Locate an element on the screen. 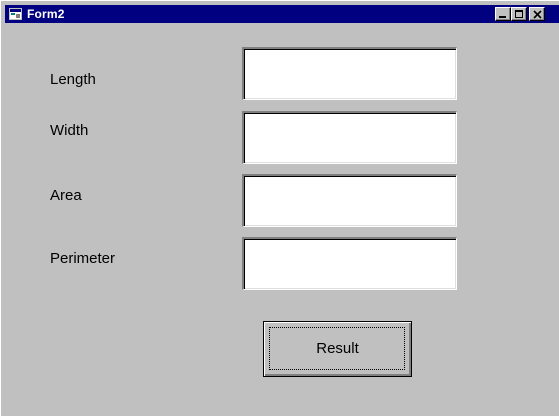 This screenshot has width=559, height=416. result-button: Result is located at coordinates (337, 349).